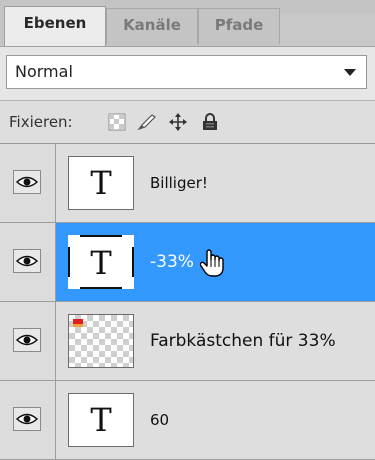 The image size is (375, 460). What do you see at coordinates (327, 30) in the screenshot?
I see `tab-bar-filler` at bounding box center [327, 30].